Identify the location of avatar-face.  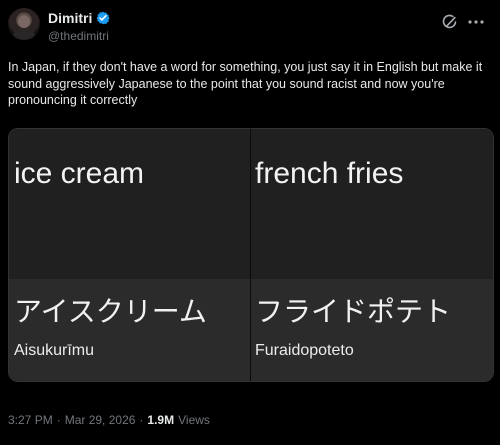
(24, 21).